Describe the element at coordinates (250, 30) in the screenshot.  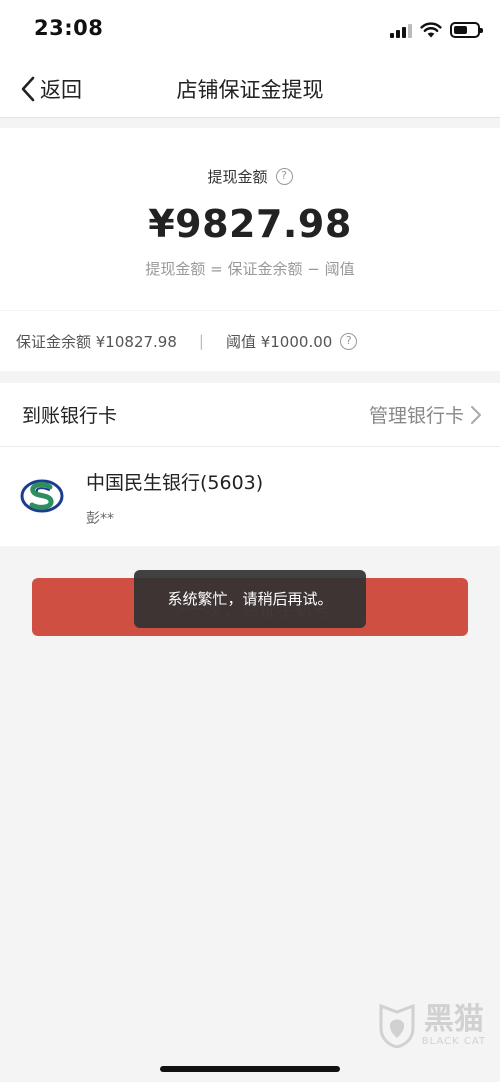
I see `status-bar: 23:08` at that location.